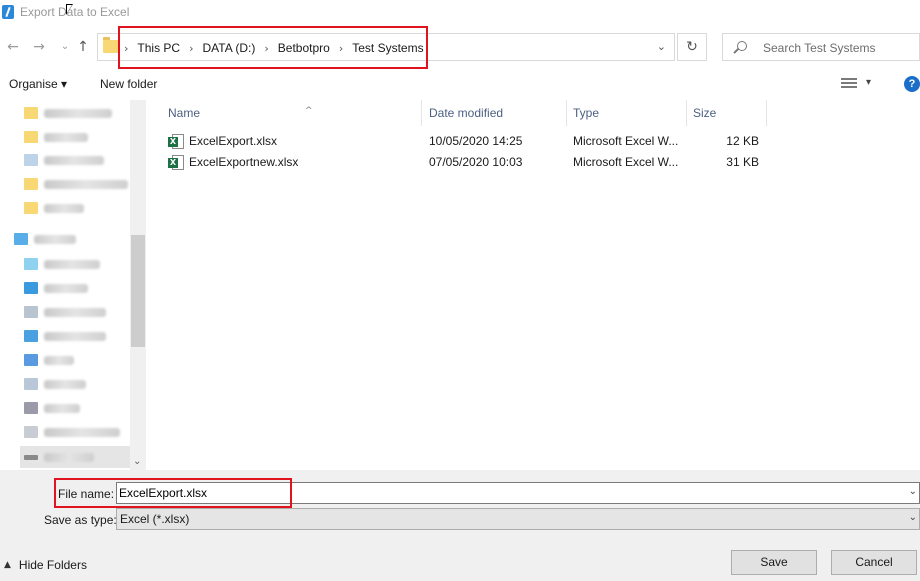 This screenshot has width=920, height=581. I want to click on forward-arrow-icon: →, so click(39, 47).